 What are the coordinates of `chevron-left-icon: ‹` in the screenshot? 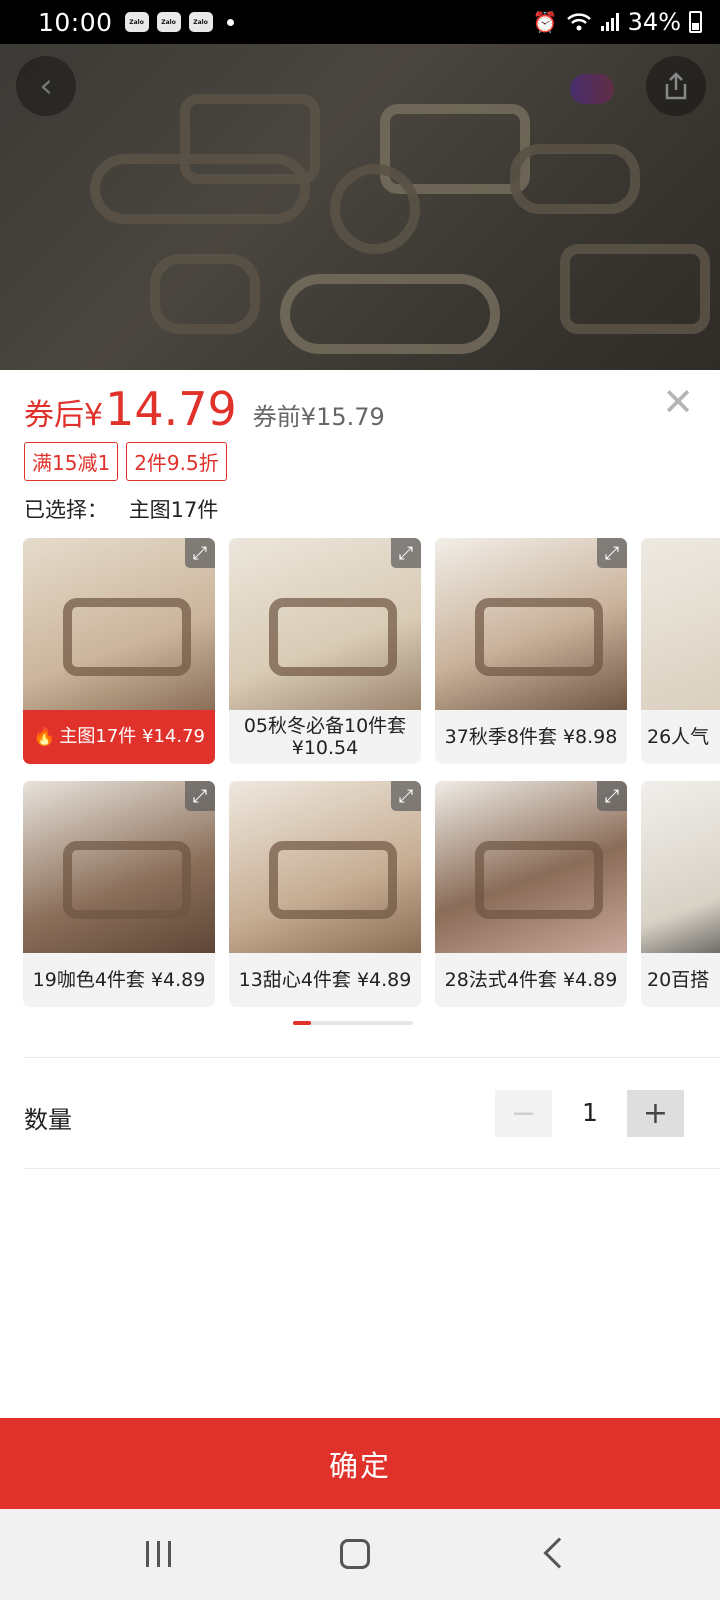 It's located at (46, 86).